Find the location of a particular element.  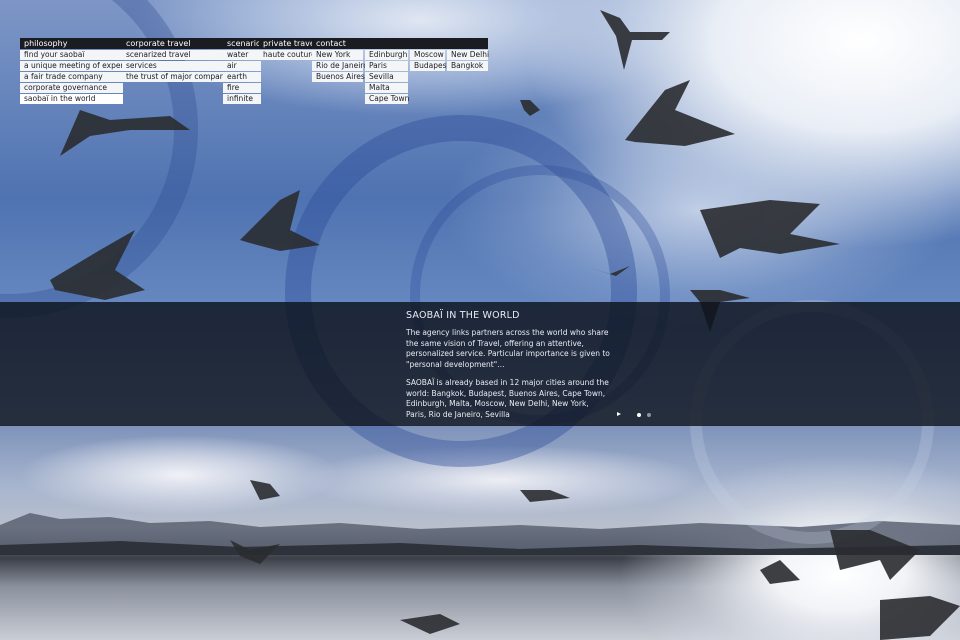

menu-column-scenario: scenario water air earth fire infinite is located at coordinates (242, 71).